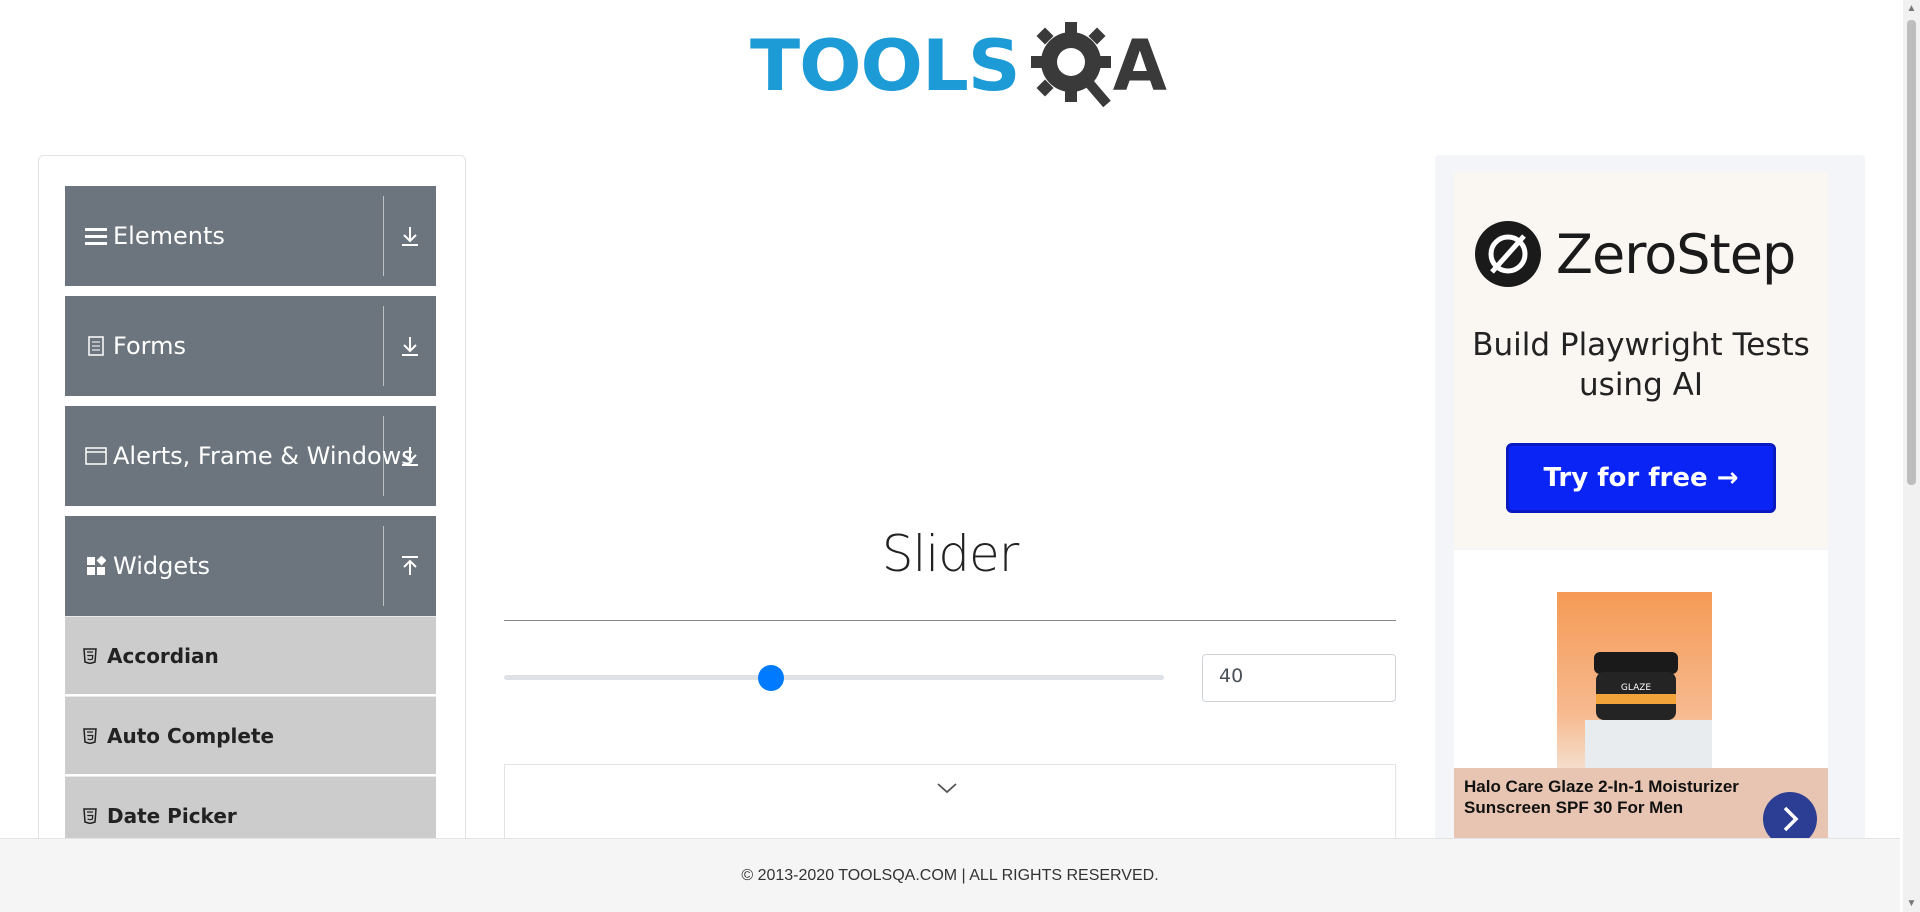 Image resolution: width=1920 pixels, height=912 pixels. Describe the element at coordinates (1299, 678) in the screenshot. I see `slider-value-field: 40` at that location.